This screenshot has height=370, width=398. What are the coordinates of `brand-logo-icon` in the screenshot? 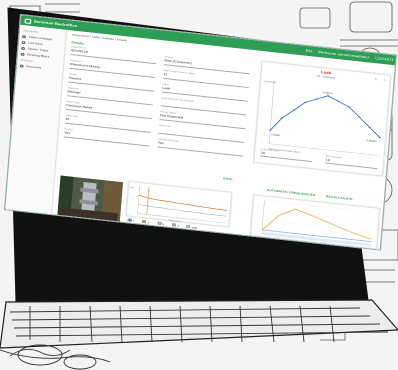 It's located at (28, 20).